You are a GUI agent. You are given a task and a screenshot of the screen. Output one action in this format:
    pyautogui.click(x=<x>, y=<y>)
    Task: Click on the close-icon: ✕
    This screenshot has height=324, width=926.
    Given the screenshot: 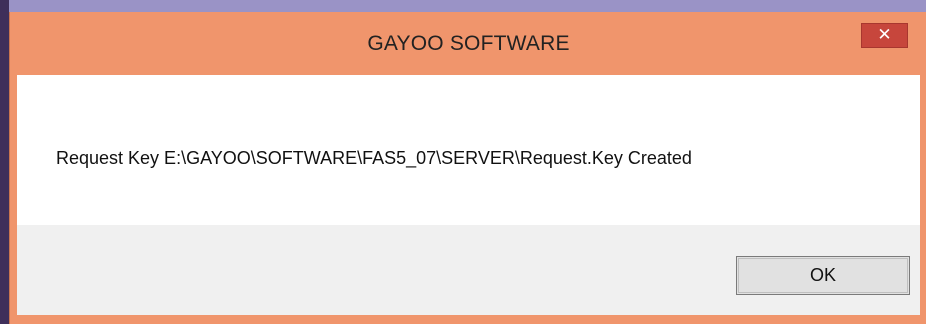 What is the action you would take?
    pyautogui.click(x=884, y=34)
    